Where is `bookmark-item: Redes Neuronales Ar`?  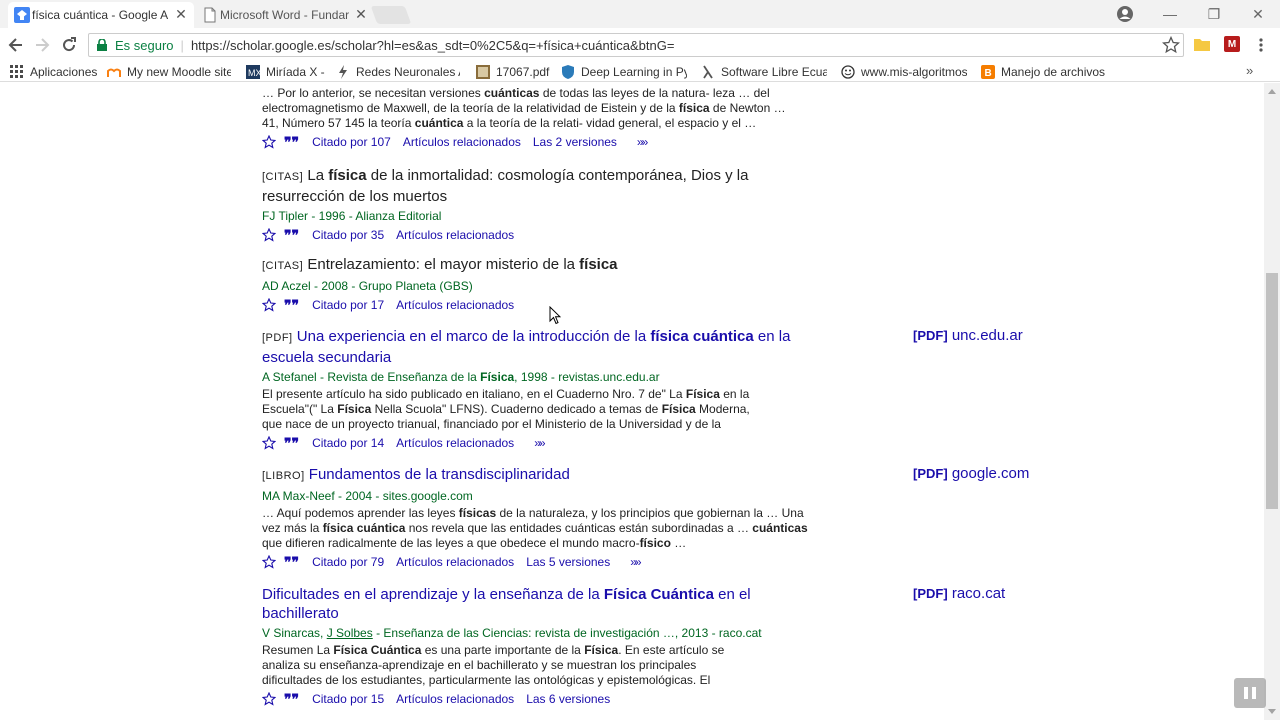 bookmark-item: Redes Neuronales Ar is located at coordinates (398, 72).